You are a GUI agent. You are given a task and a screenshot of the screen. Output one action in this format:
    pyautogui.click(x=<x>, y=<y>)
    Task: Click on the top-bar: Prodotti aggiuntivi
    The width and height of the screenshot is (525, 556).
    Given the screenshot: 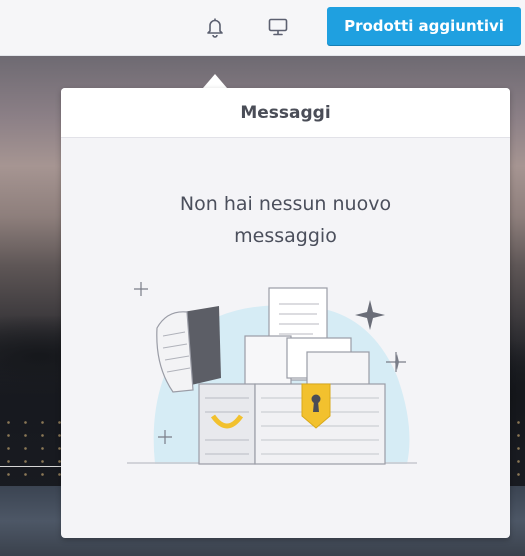 What is the action you would take?
    pyautogui.click(x=262, y=28)
    